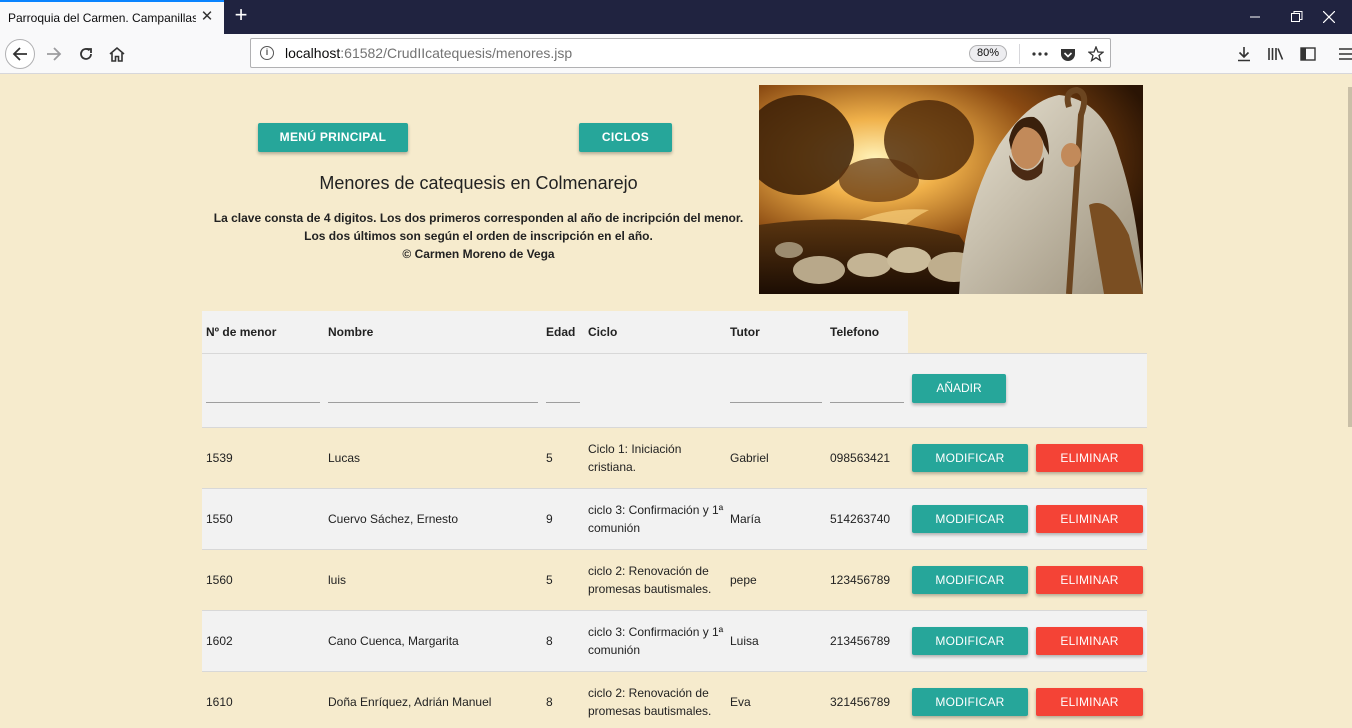  Describe the element at coordinates (860, 641) in the screenshot. I see `cell-telefono: 213456789` at that location.